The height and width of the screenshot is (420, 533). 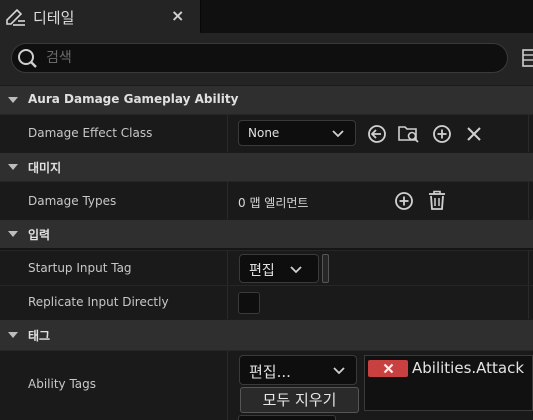 I want to click on property-label: Replicate Input Directly, so click(x=98, y=302).